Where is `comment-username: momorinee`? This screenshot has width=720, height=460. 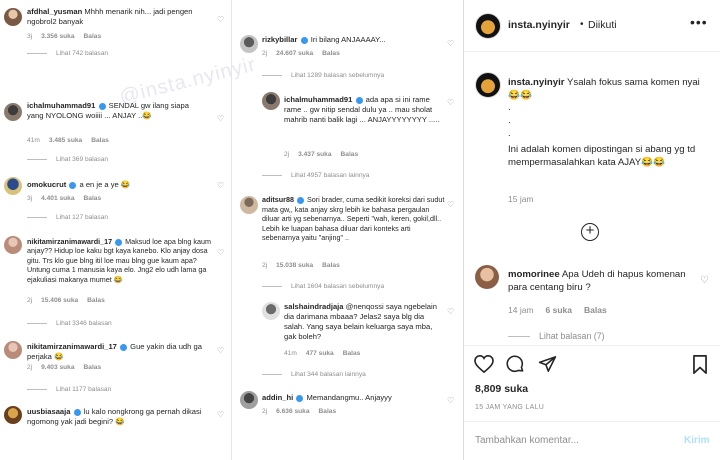
comment-username: momorinee is located at coordinates (534, 274).